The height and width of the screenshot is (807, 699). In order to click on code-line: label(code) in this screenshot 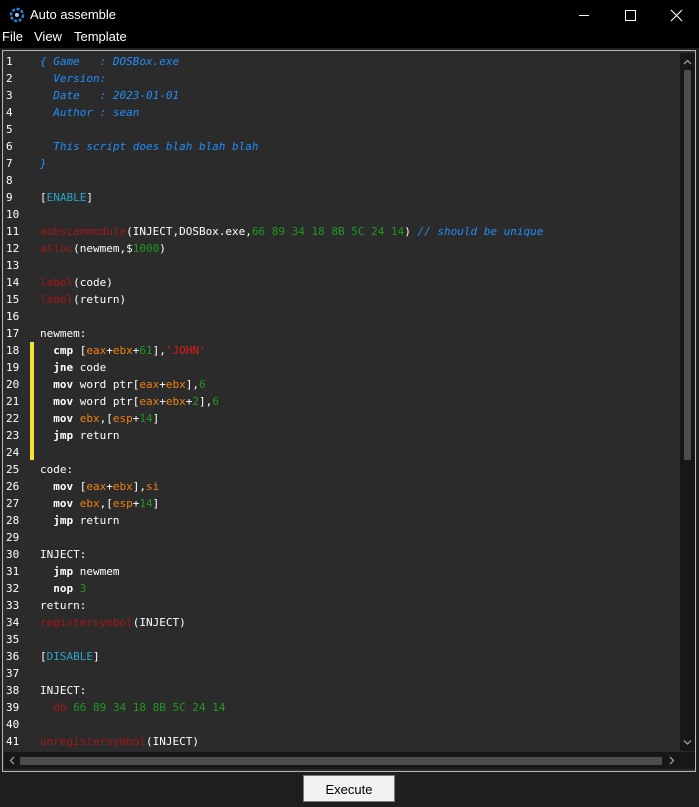, I will do `click(359, 282)`.